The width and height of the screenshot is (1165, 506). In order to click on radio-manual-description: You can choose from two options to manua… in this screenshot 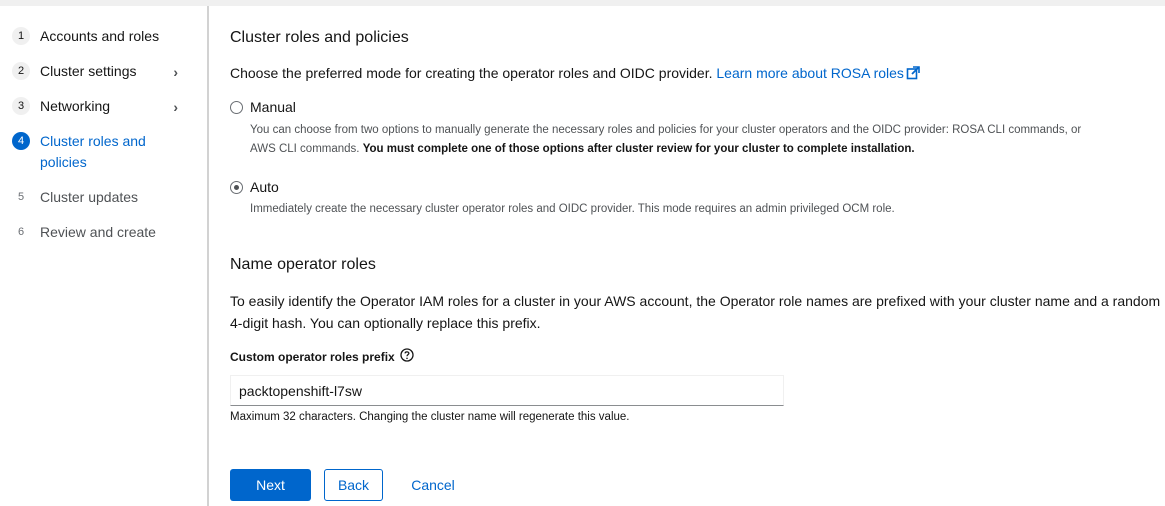, I will do `click(705, 140)`.